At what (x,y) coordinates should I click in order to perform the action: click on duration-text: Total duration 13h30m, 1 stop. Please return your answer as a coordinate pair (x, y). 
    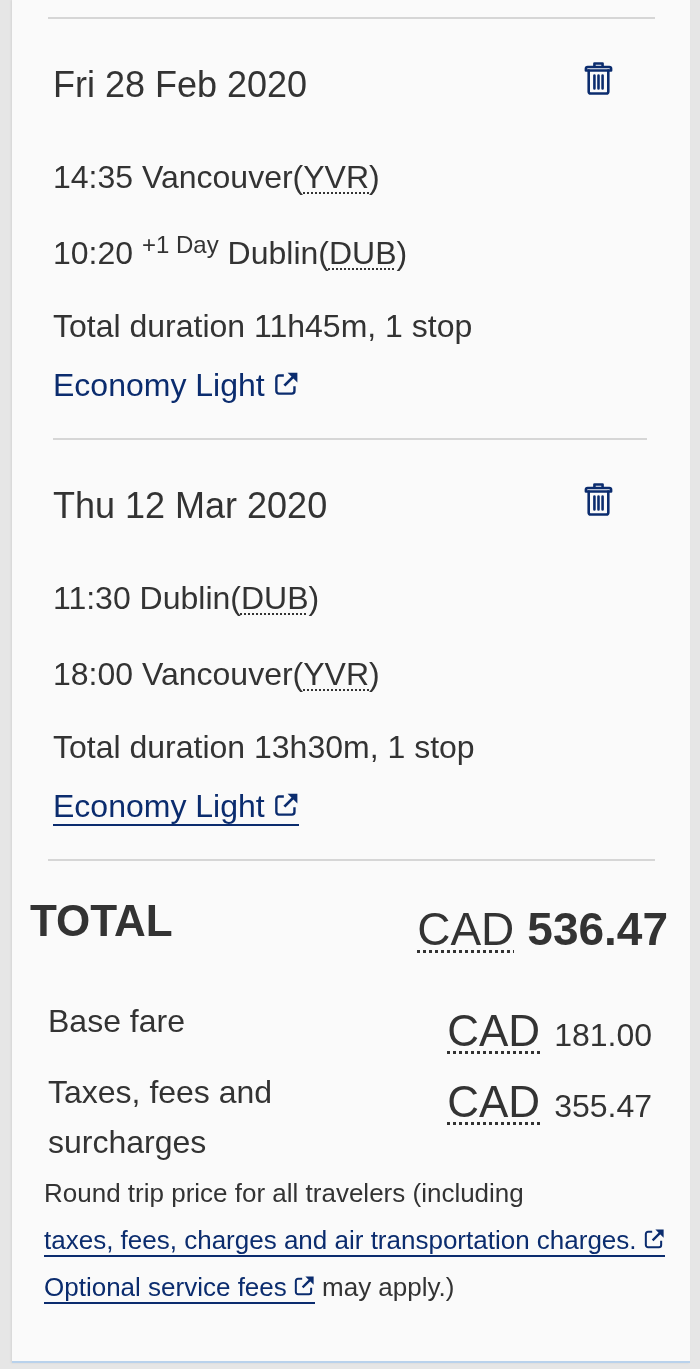
    Looking at the image, I should click on (264, 747).